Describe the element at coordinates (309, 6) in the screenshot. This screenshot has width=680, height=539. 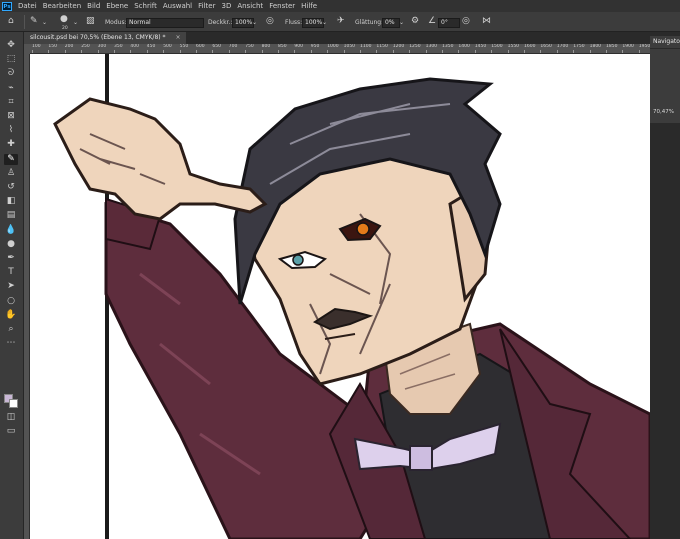
I see `menu-hilfe: Hilfe` at that location.